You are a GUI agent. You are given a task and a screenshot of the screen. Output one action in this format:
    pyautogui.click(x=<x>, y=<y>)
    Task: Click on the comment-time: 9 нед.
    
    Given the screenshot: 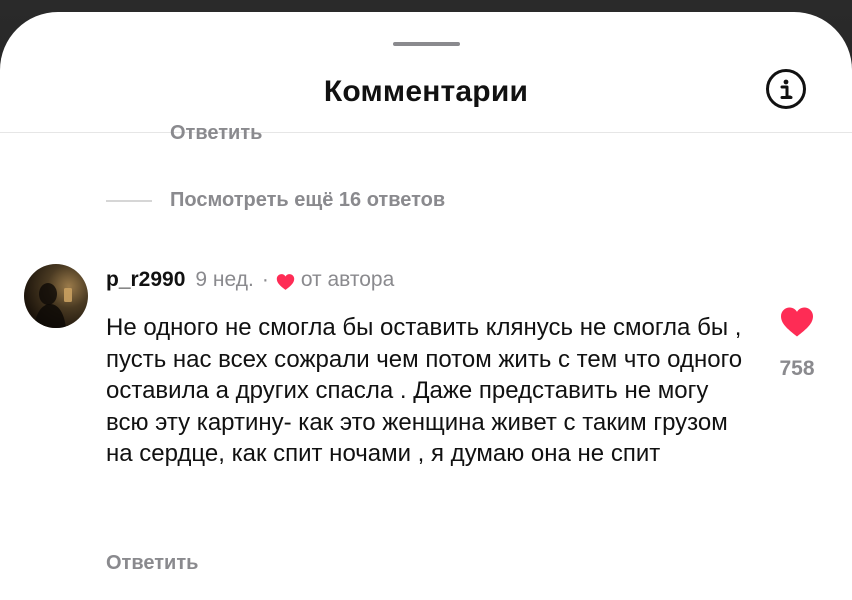 What is the action you would take?
    pyautogui.click(x=224, y=279)
    